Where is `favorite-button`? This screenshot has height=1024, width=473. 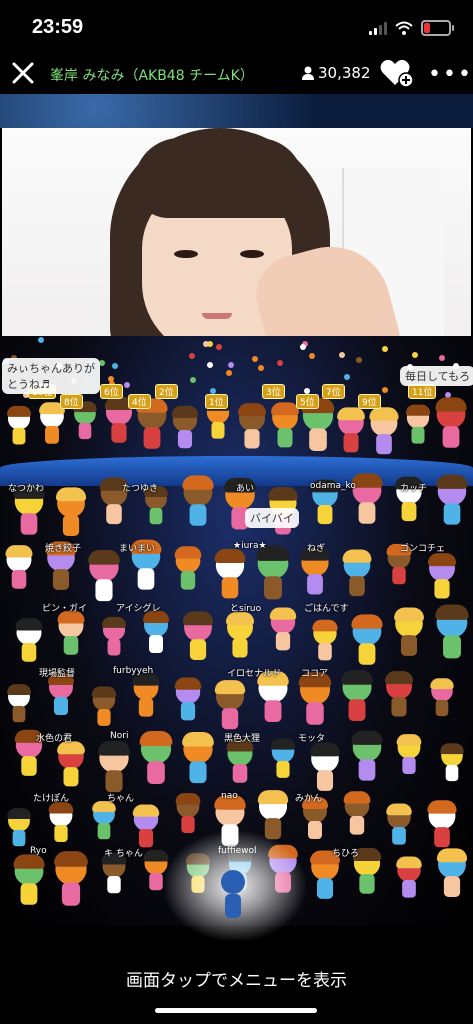 favorite-button is located at coordinates (397, 73).